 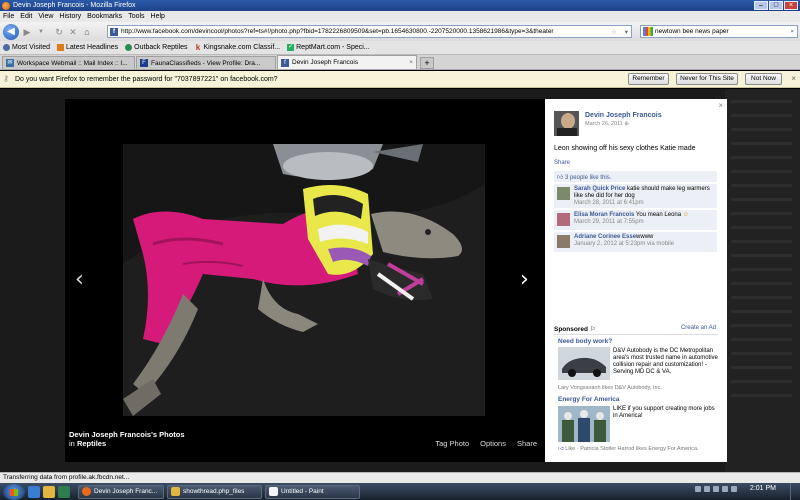 What do you see at coordinates (27, 32) in the screenshot?
I see `forward-button: ▶` at bounding box center [27, 32].